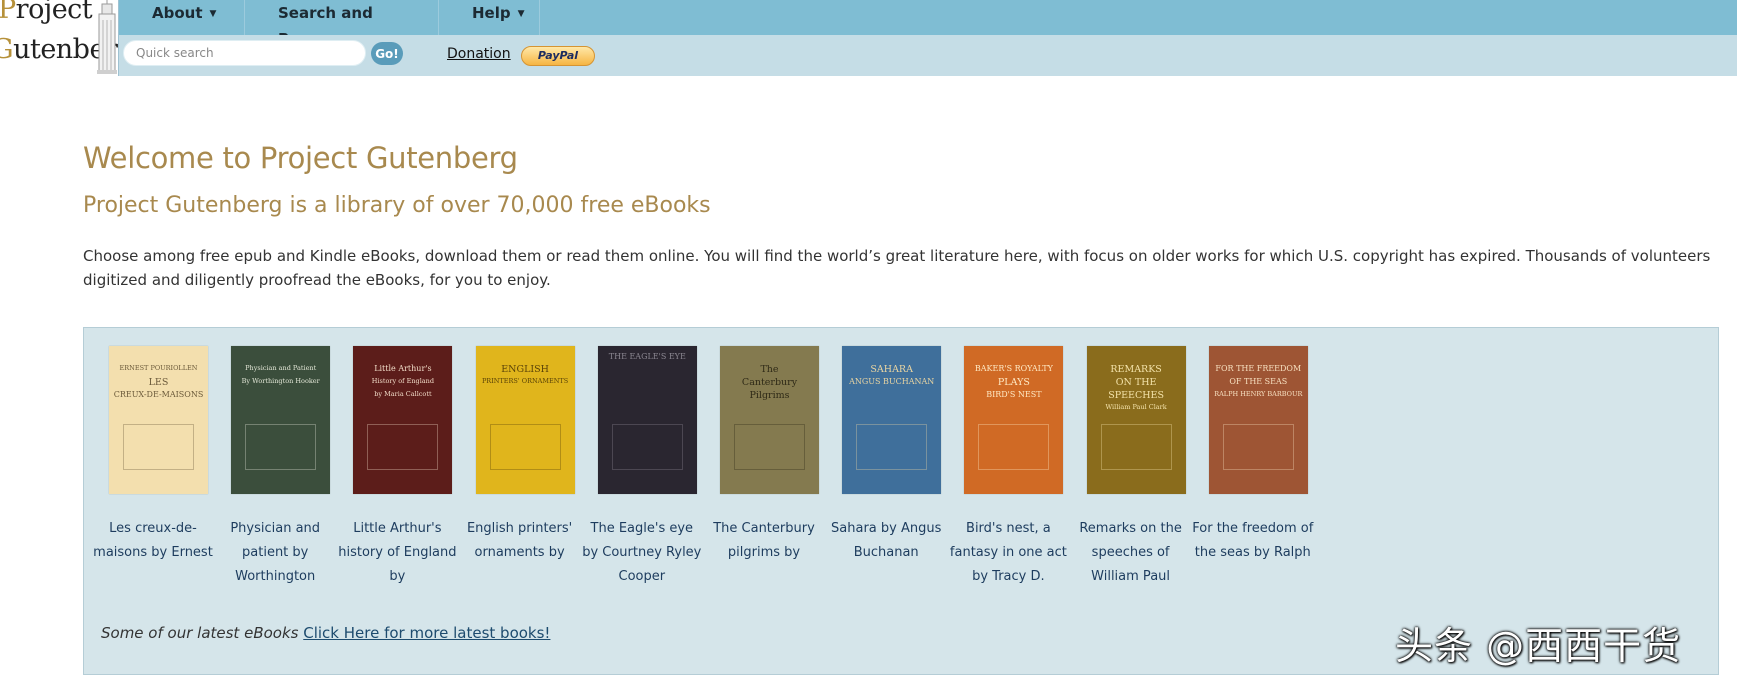  Describe the element at coordinates (769, 369) in the screenshot. I see `book-cover-text: The` at that location.